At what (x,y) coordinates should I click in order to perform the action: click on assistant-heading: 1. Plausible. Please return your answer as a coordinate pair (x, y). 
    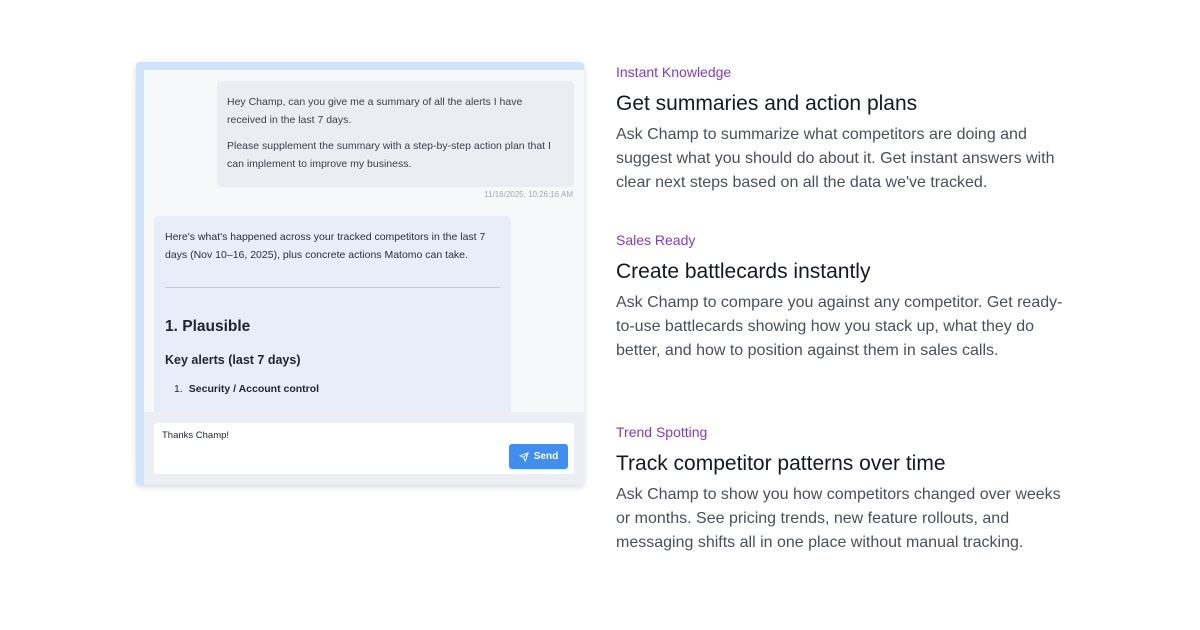
    Looking at the image, I should click on (208, 326).